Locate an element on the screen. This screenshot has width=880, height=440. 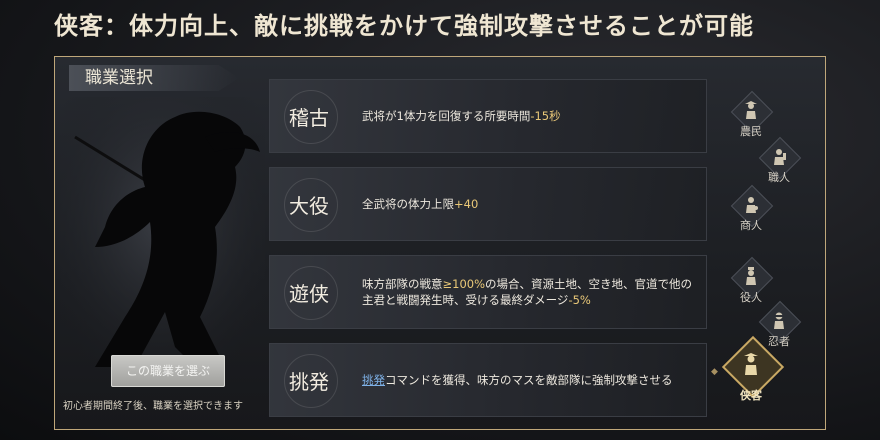
skill-name: 挑発 is located at coordinates (309, 381).